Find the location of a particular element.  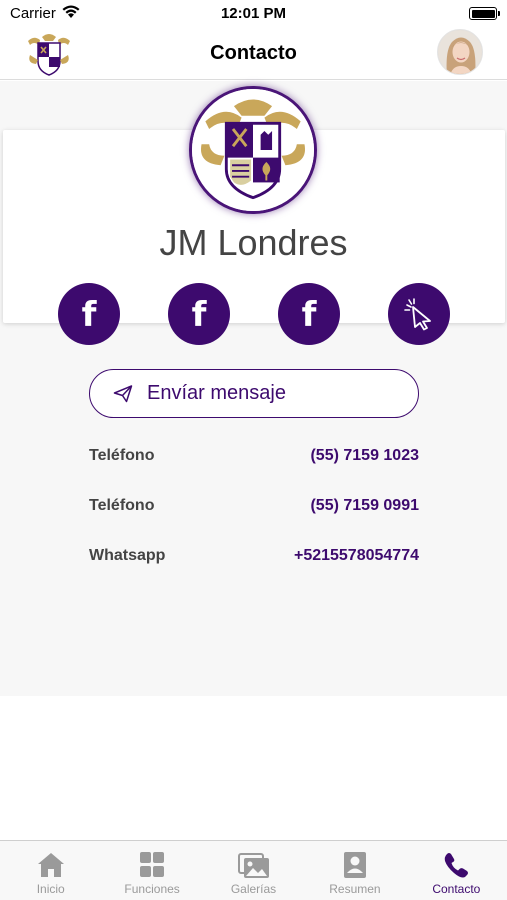

contact-row: Teléfono (55) 7159 0991 is located at coordinates (254, 506).